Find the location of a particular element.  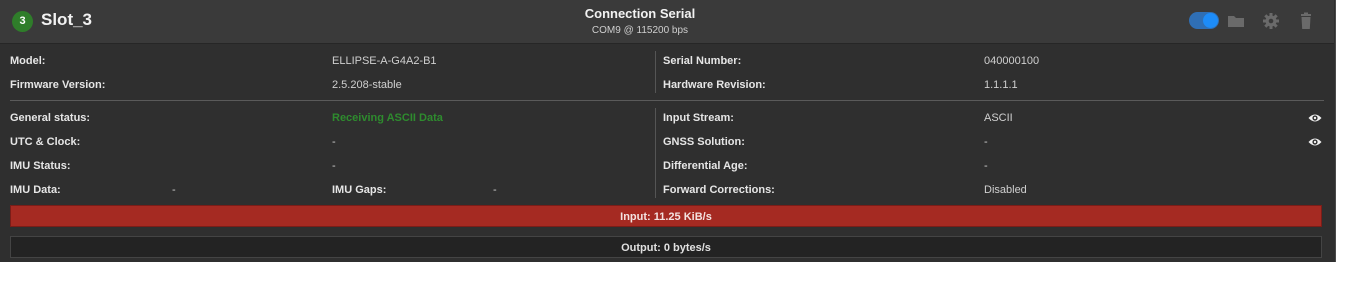

general-status-value: Receiving ASCII Data is located at coordinates (387, 118).